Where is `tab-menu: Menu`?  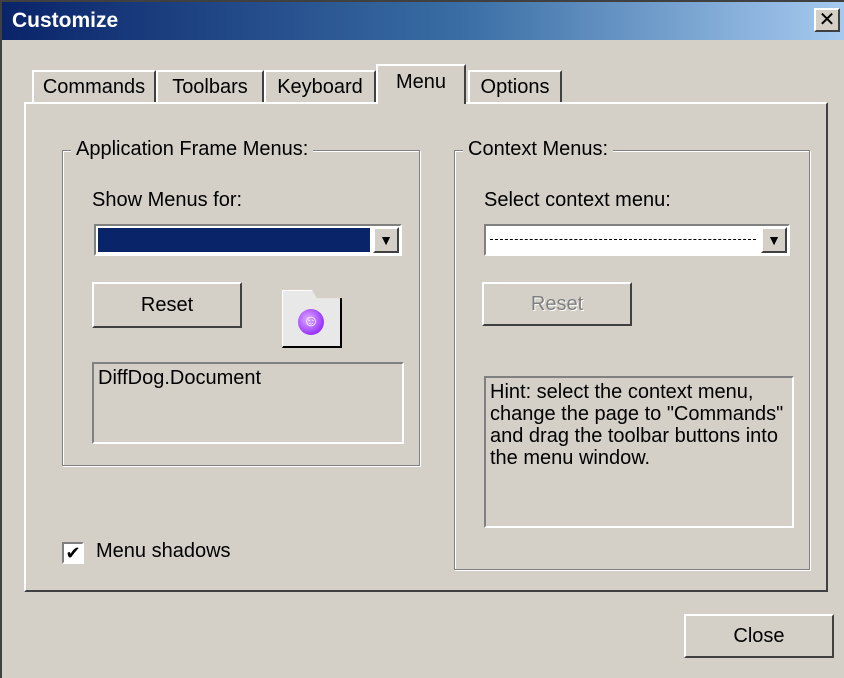 tab-menu: Menu is located at coordinates (421, 84).